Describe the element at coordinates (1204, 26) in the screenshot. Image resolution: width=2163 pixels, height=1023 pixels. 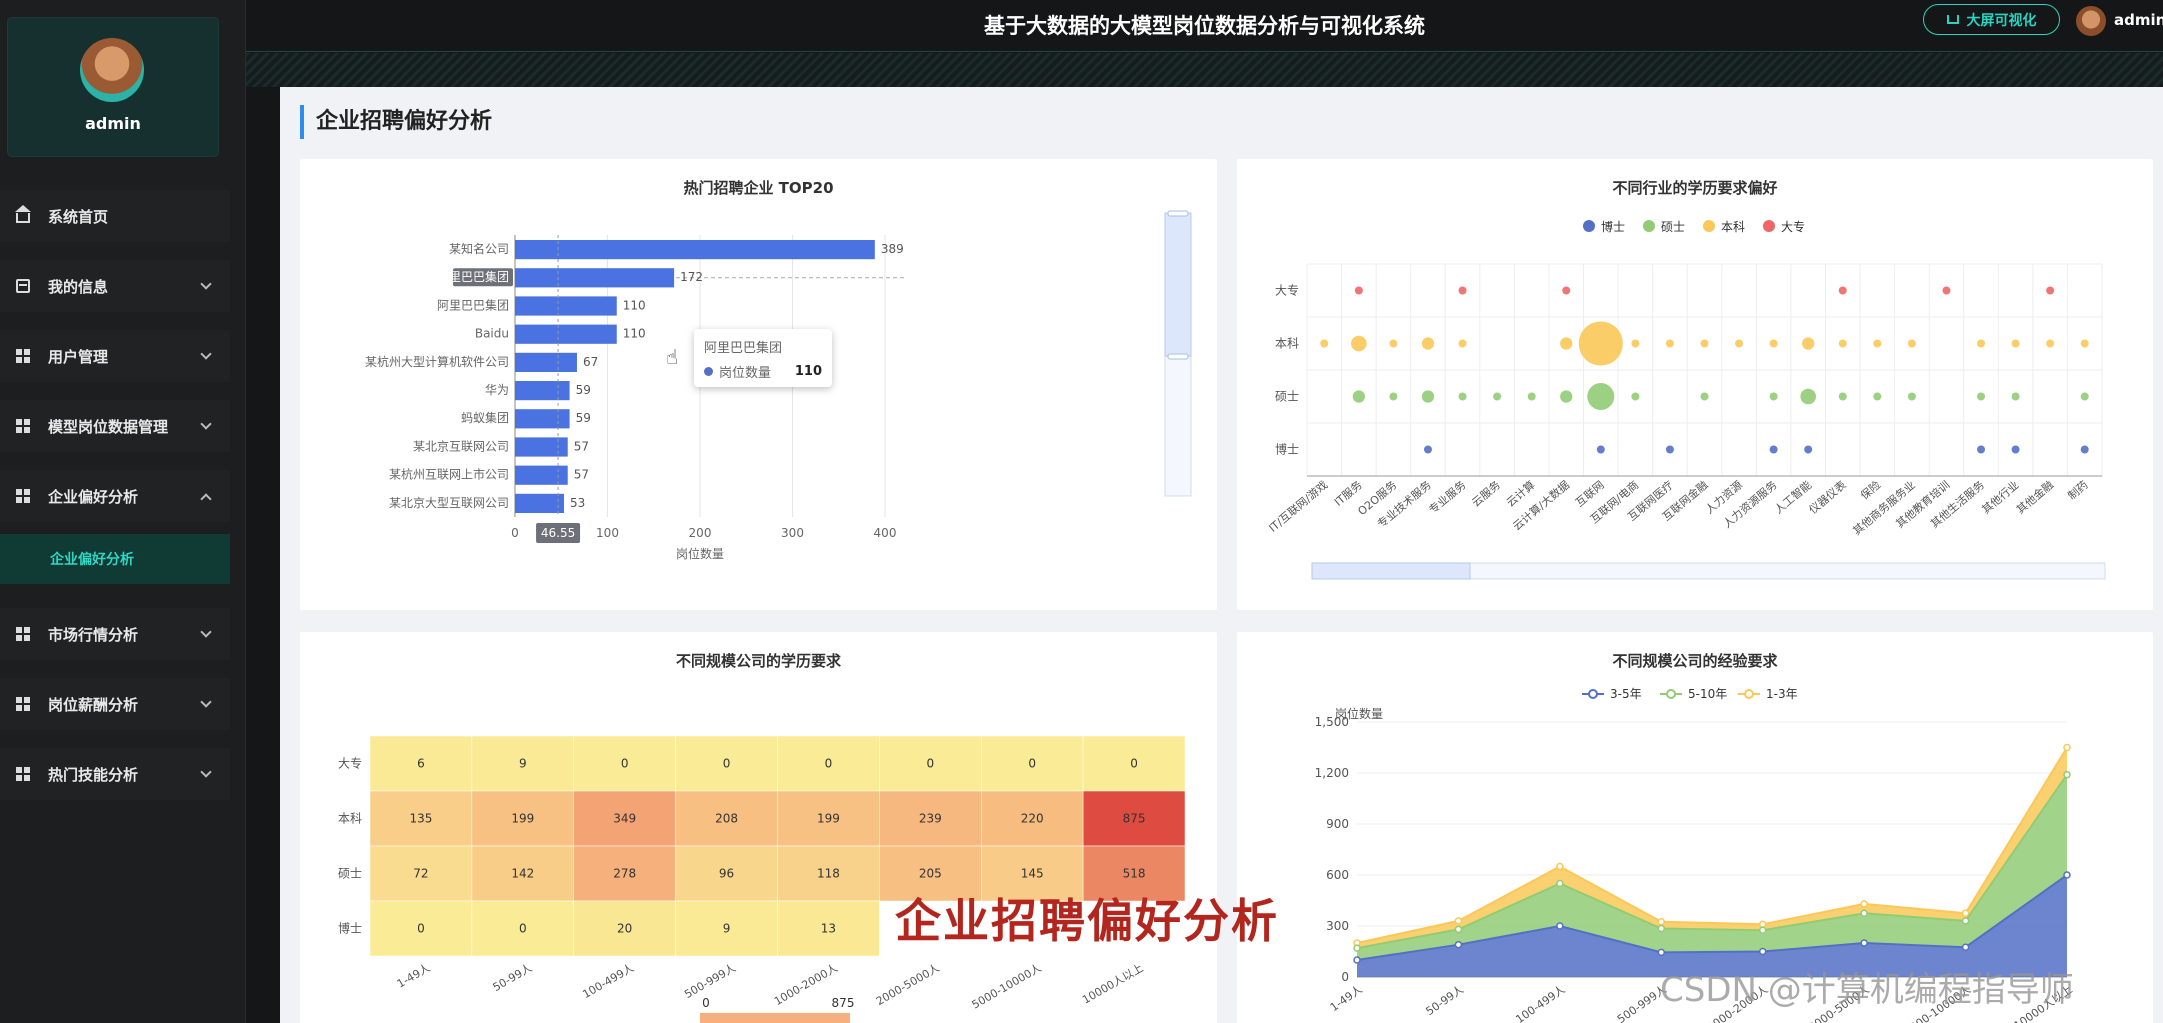
I see `app-title: 基于大数据的大模型岗位数据分析与可视化系统` at that location.